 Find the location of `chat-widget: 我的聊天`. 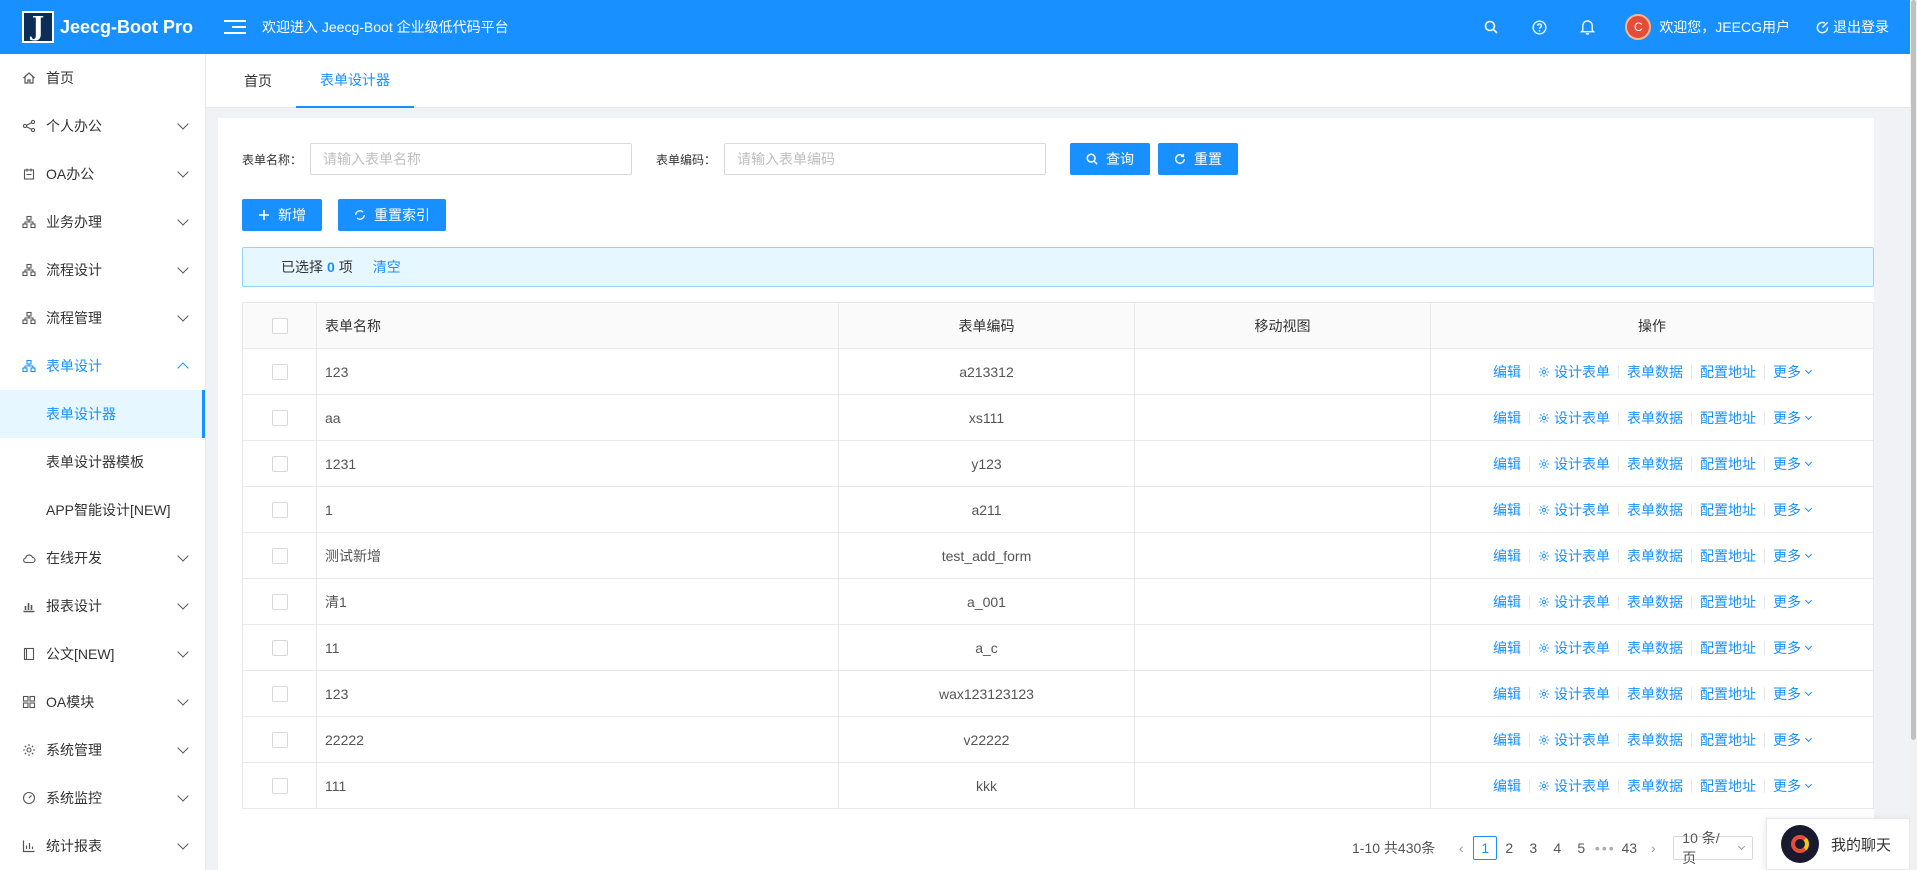

chat-widget: 我的聊天 is located at coordinates (1838, 844).